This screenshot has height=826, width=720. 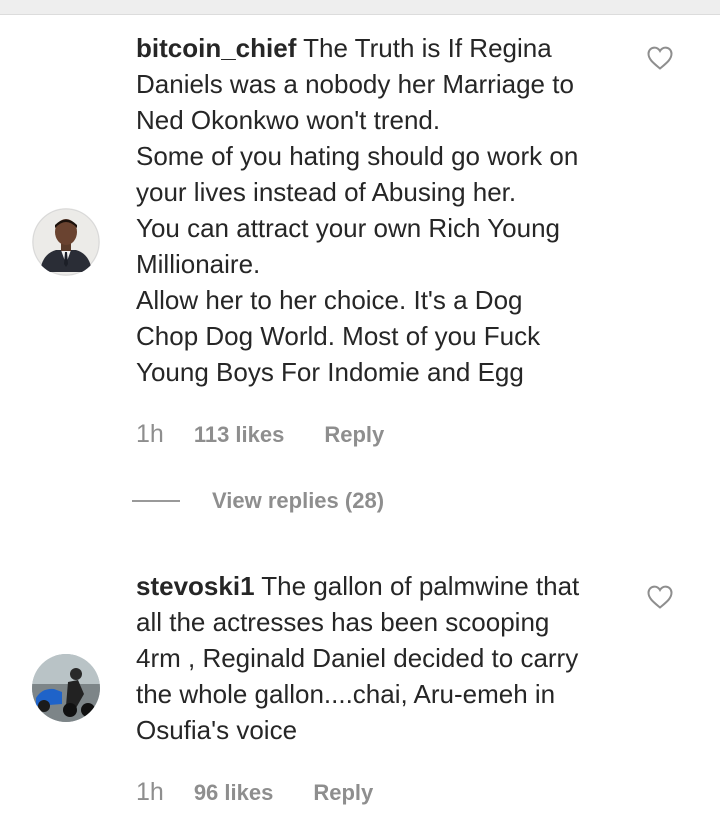 What do you see at coordinates (329, 300) in the screenshot?
I see `comment-line: Allow her to her choice. It's a Dog` at bounding box center [329, 300].